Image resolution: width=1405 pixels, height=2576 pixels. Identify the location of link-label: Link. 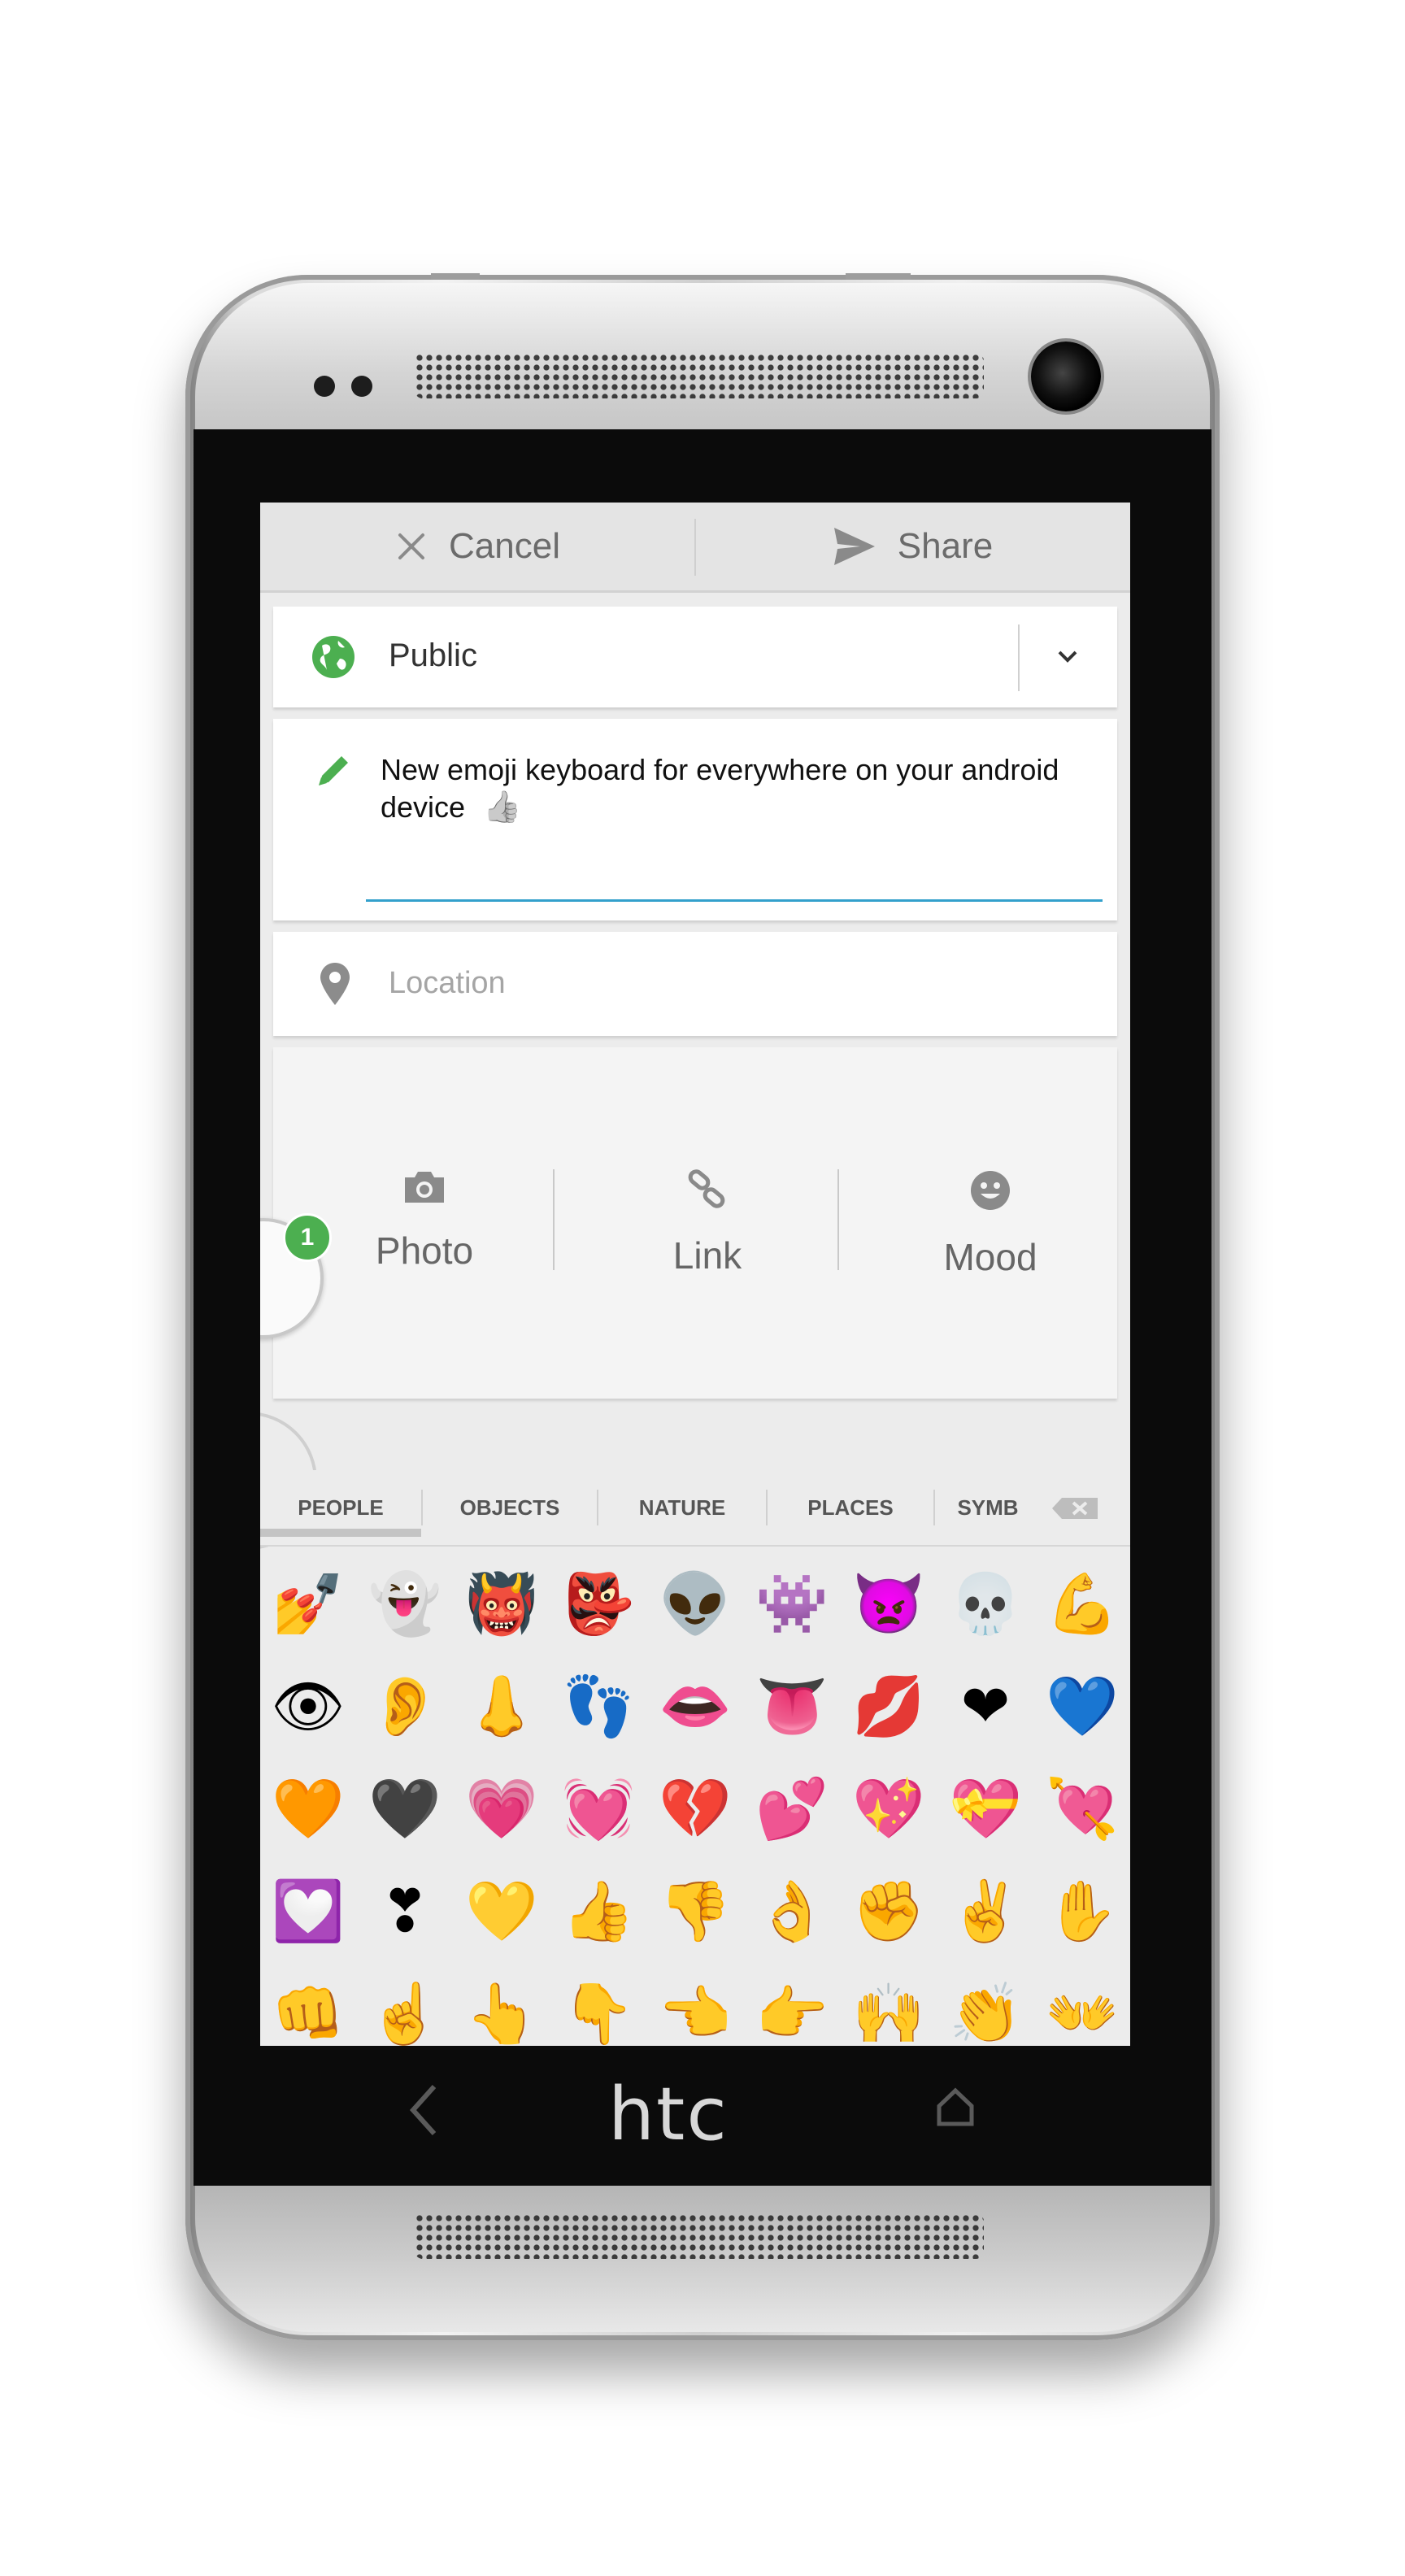
(707, 1255).